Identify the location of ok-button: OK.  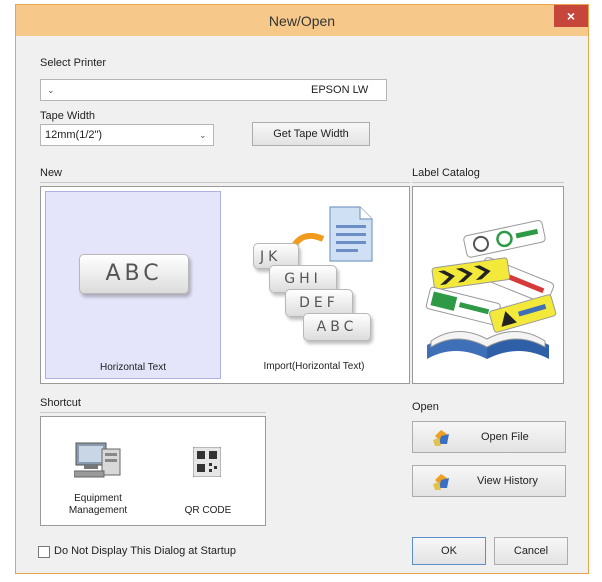
(449, 551).